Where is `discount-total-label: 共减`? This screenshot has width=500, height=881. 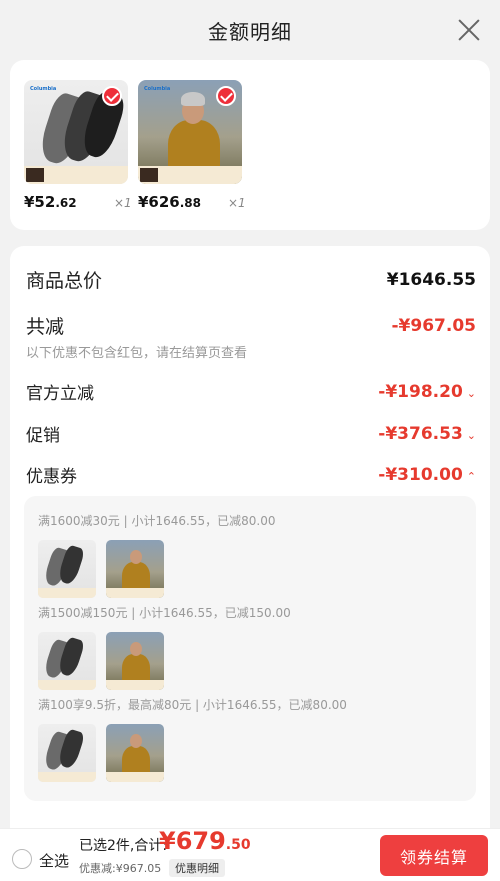 discount-total-label: 共减 is located at coordinates (45, 327).